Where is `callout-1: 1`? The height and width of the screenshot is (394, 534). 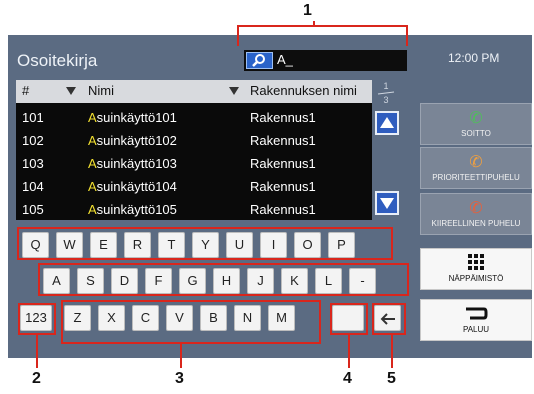
callout-1: 1 is located at coordinates (307, 10).